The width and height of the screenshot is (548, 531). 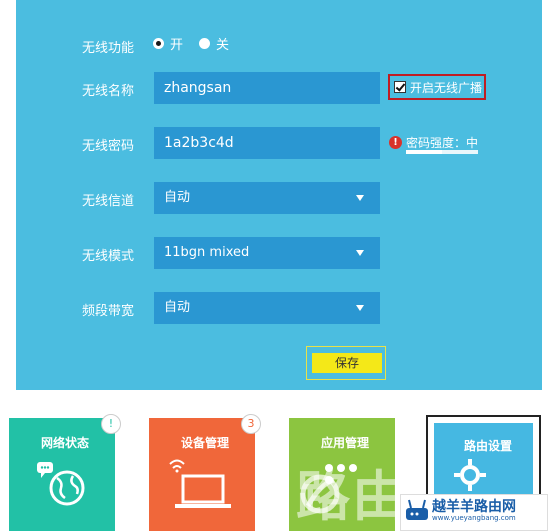 What do you see at coordinates (177, 45) in the screenshot?
I see `radio-on-label: 开` at bounding box center [177, 45].